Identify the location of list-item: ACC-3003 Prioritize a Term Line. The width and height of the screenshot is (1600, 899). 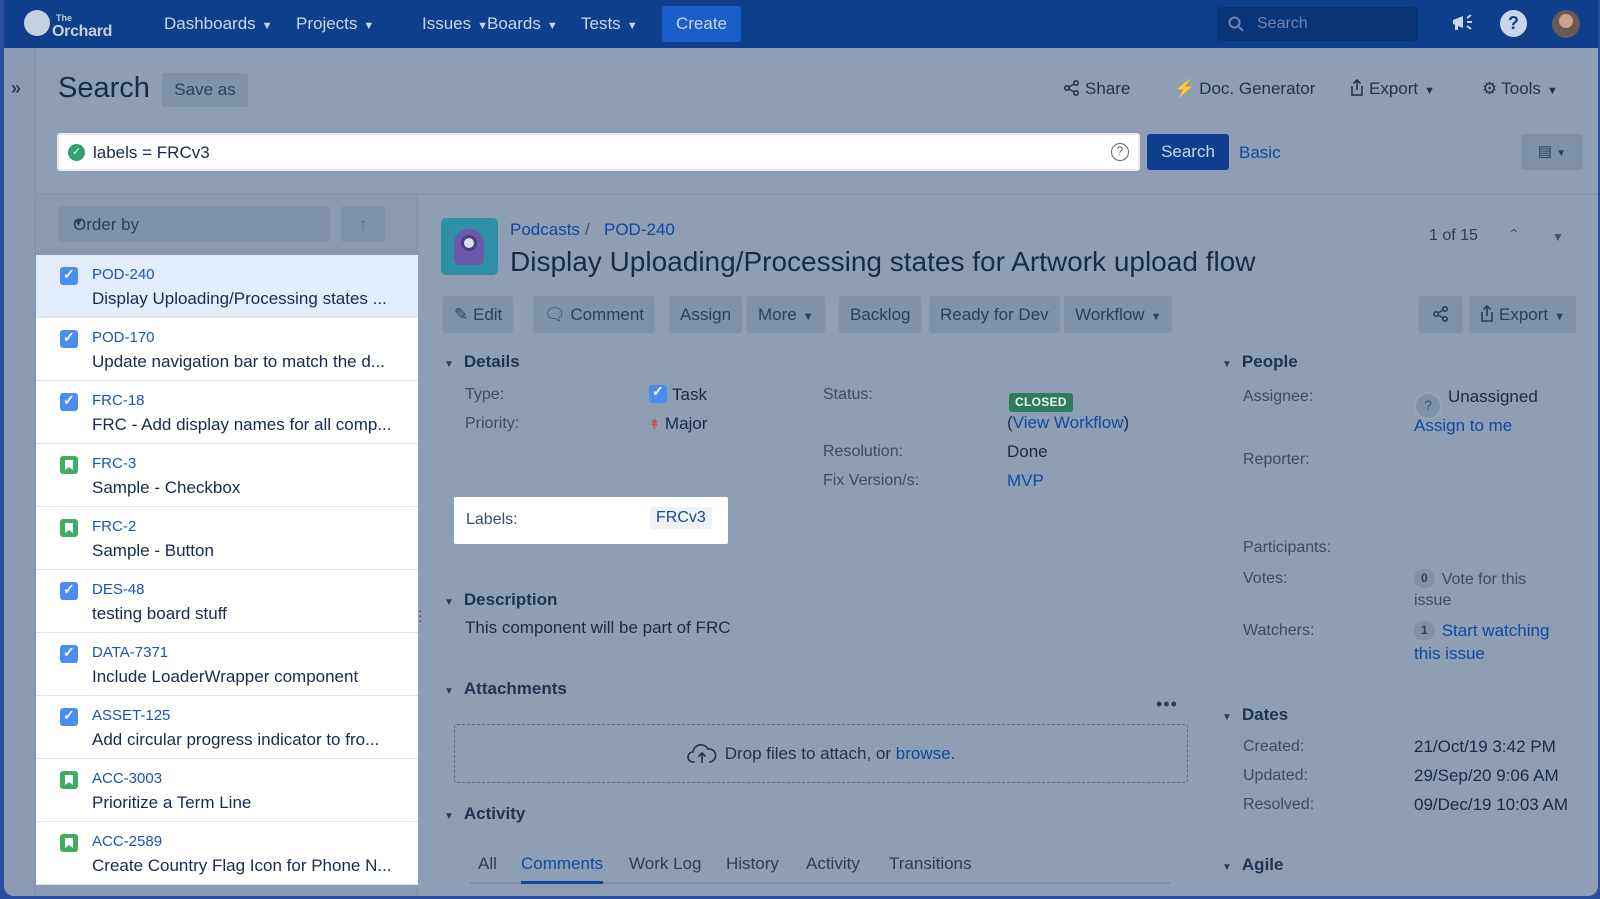
(227, 790).